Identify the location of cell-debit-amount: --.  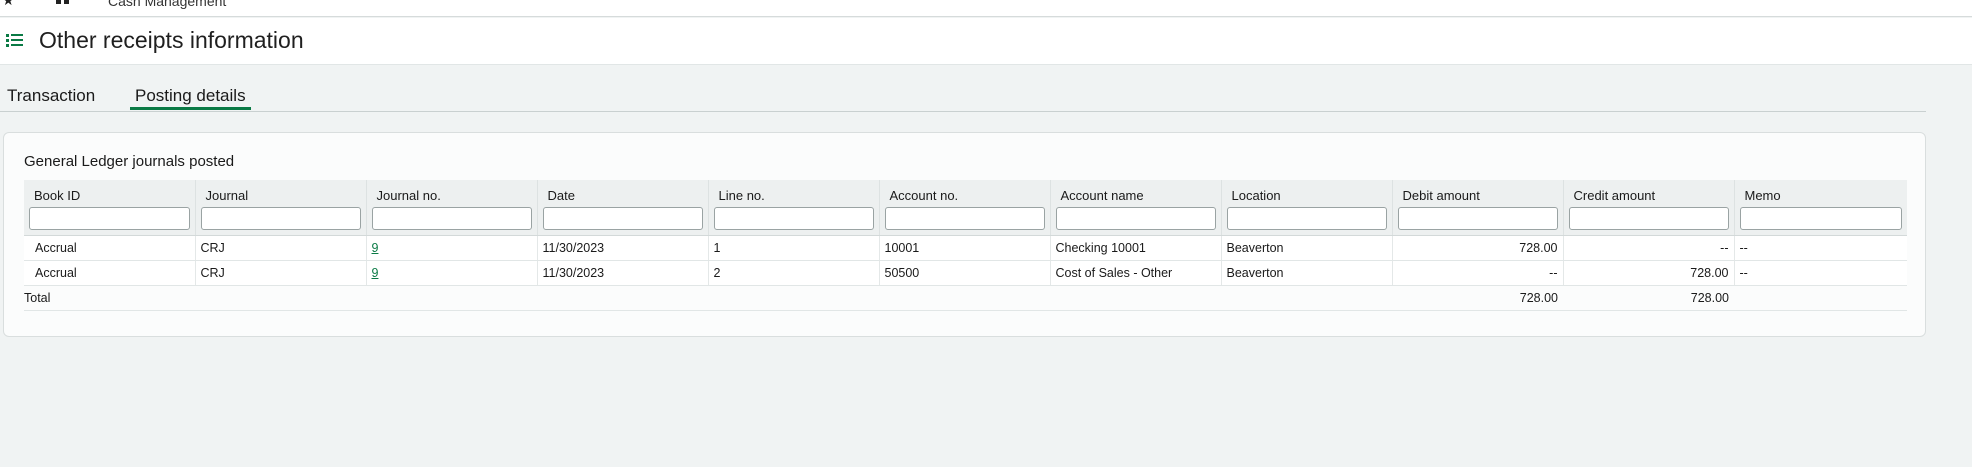
(1477, 273).